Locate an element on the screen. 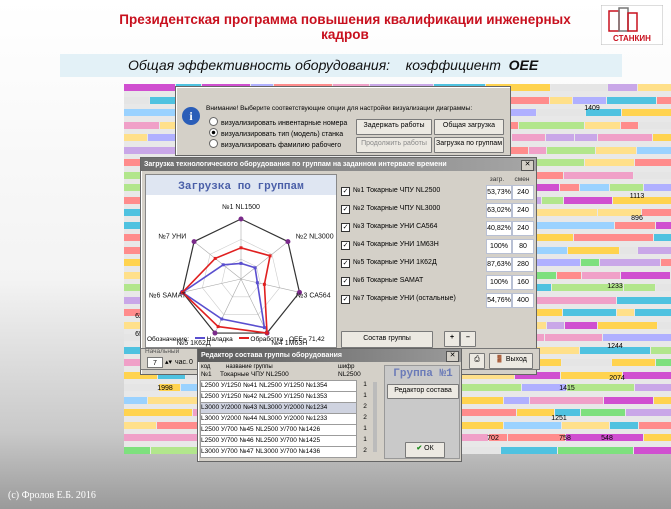 This screenshot has width=671, height=509. ok-button: ✔ ОК is located at coordinates (425, 450).